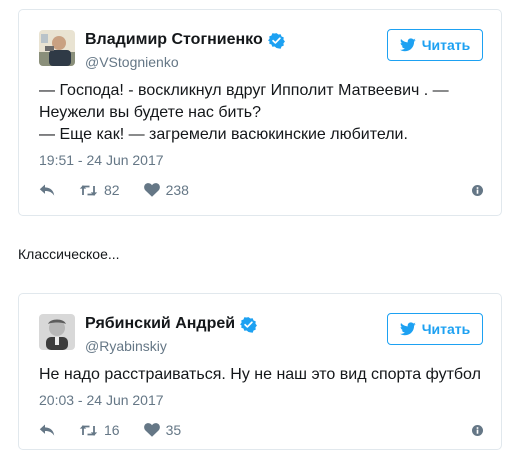 Image resolution: width=510 pixels, height=460 pixels. Describe the element at coordinates (261, 430) in the screenshot. I see `tweet-actions: 16 35` at that location.